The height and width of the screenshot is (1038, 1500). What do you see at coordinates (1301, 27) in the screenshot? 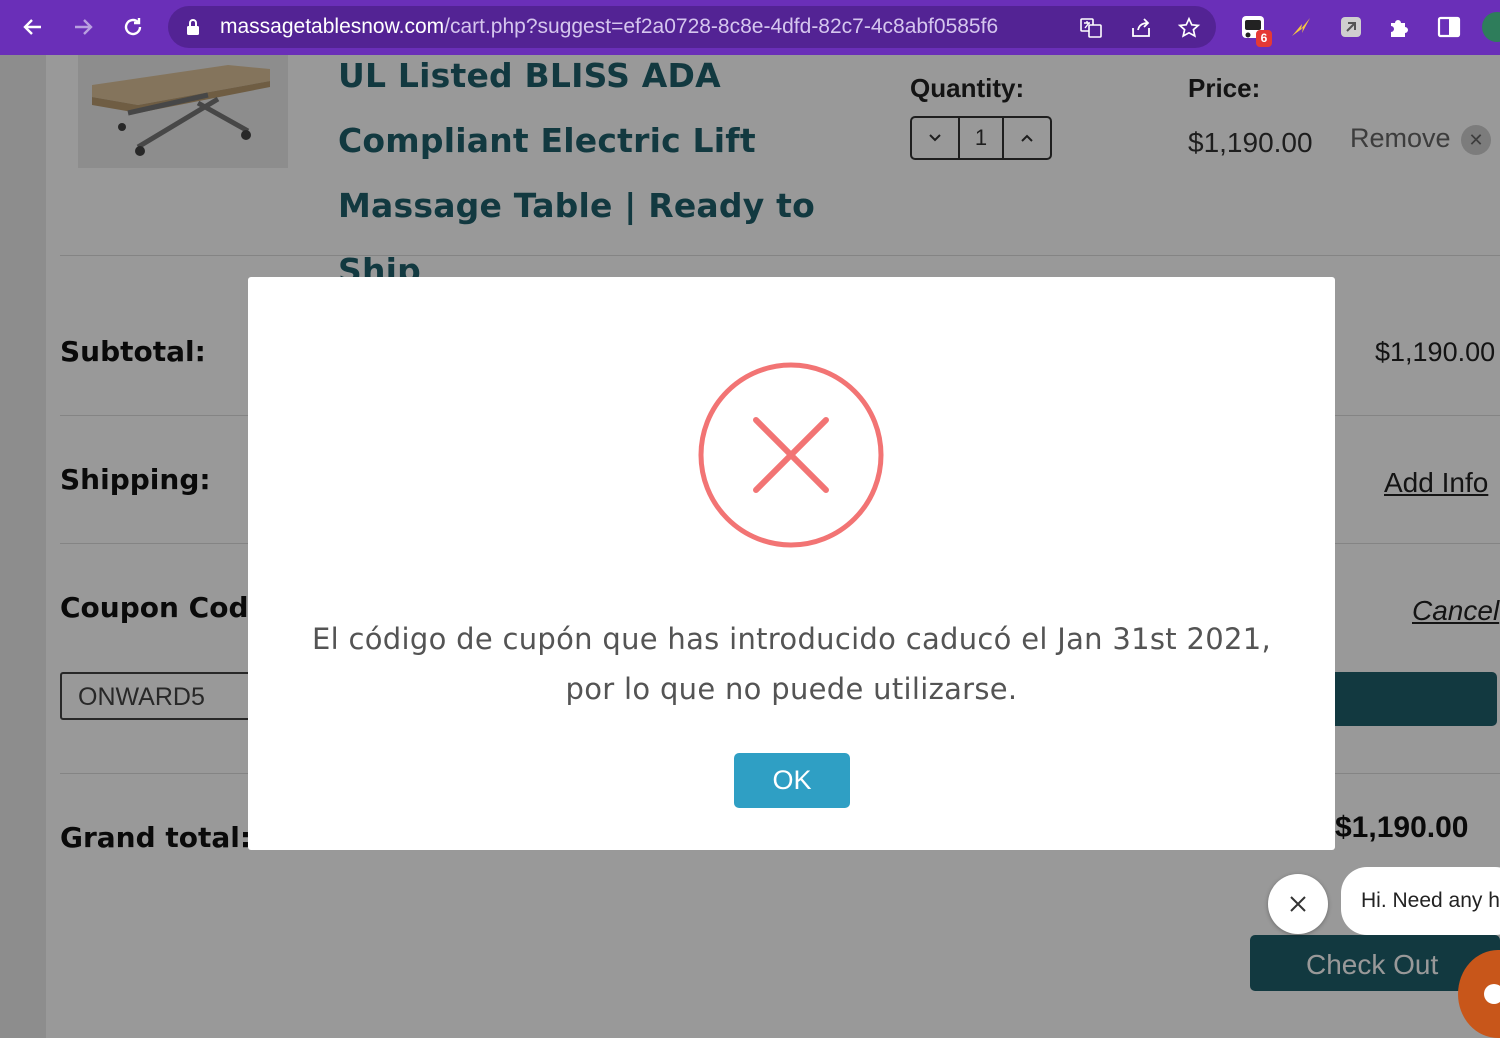
I see `lightning-extension-icon` at bounding box center [1301, 27].